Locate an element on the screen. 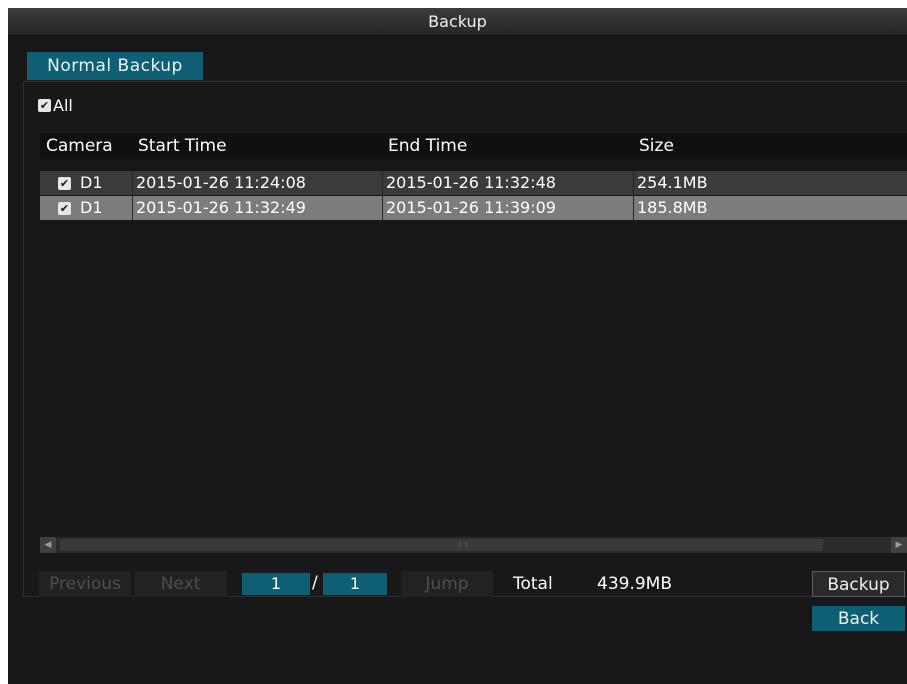  column-header-start-time: Start Time is located at coordinates (182, 146).